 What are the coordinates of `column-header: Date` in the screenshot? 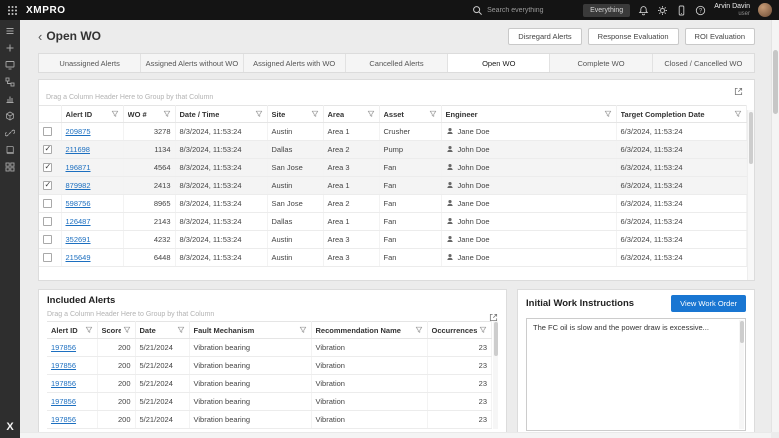 It's located at (162, 330).